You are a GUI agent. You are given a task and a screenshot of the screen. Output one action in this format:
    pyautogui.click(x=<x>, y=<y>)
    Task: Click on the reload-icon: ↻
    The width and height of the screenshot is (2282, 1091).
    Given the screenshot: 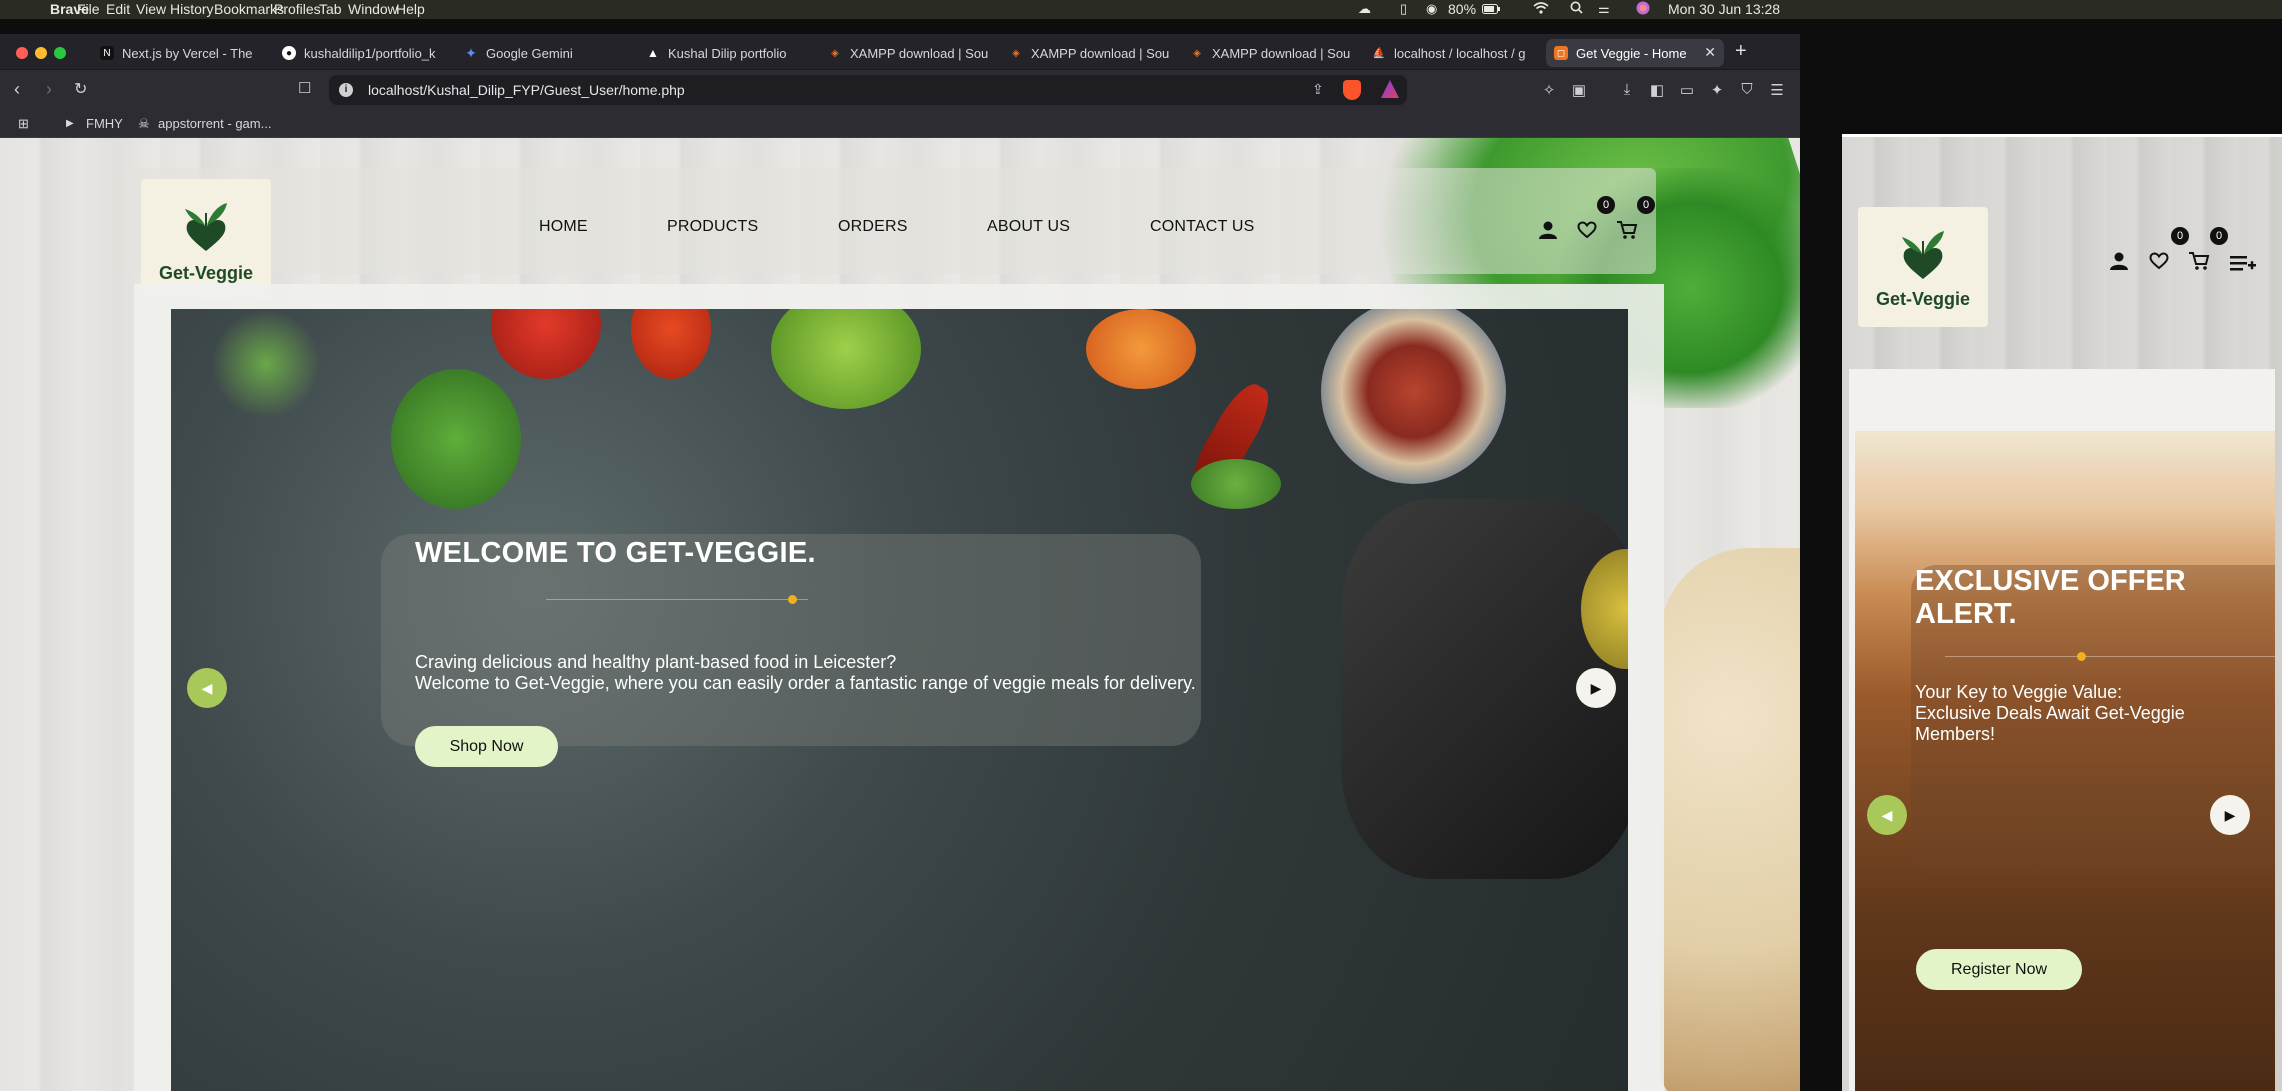 What is the action you would take?
    pyautogui.click(x=80, y=89)
    